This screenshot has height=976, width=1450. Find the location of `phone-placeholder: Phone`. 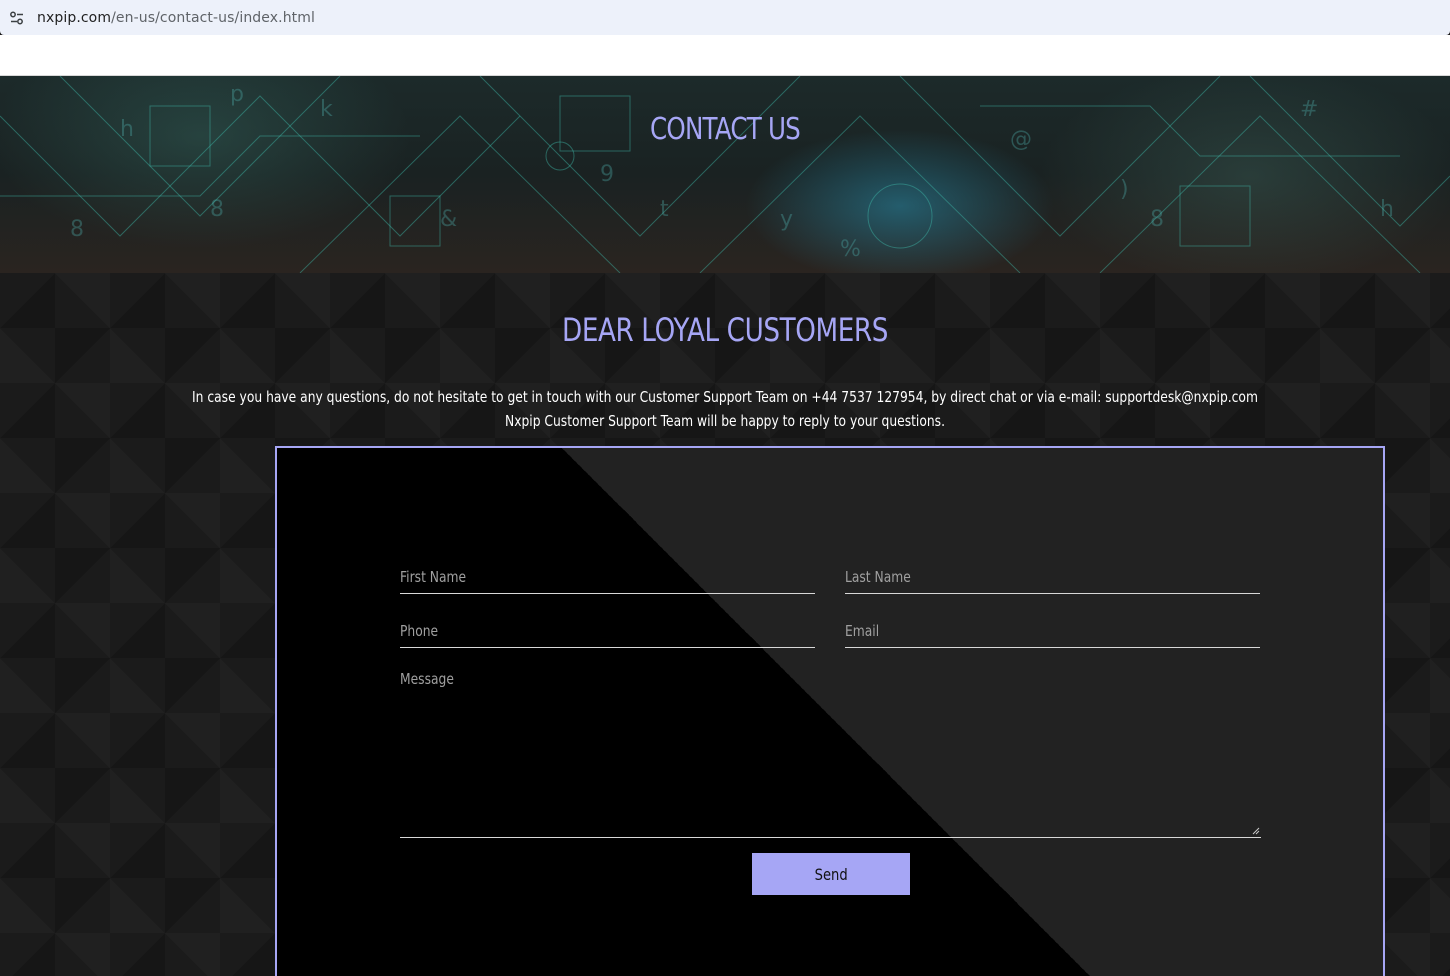

phone-placeholder: Phone is located at coordinates (419, 630).